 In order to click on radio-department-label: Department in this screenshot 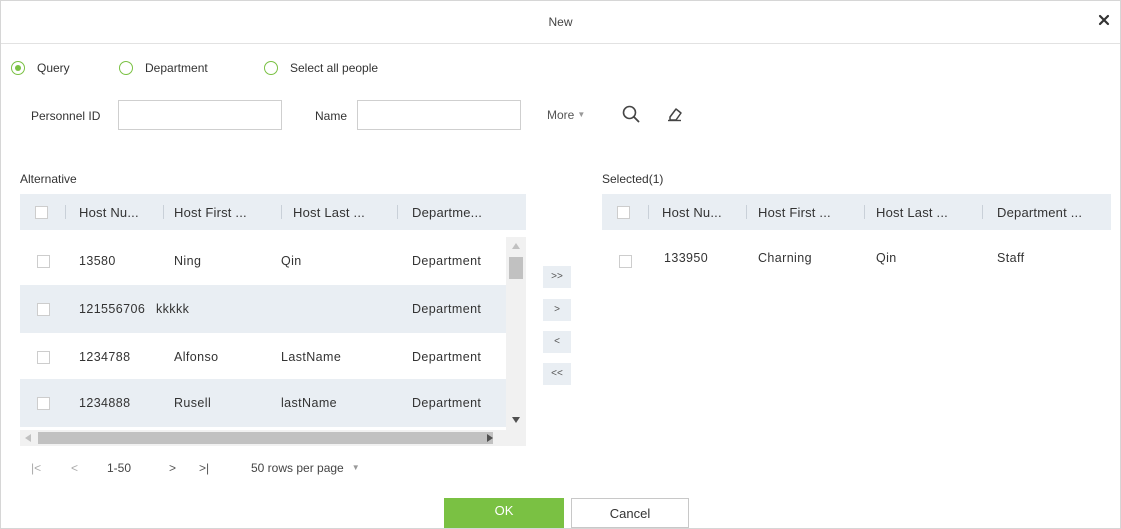, I will do `click(176, 68)`.